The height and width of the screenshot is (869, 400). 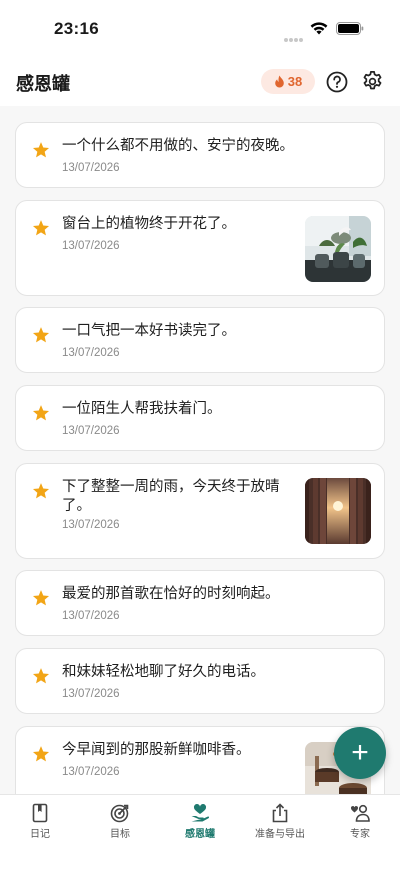 I want to click on tab-journal: 日记, so click(x=40, y=819).